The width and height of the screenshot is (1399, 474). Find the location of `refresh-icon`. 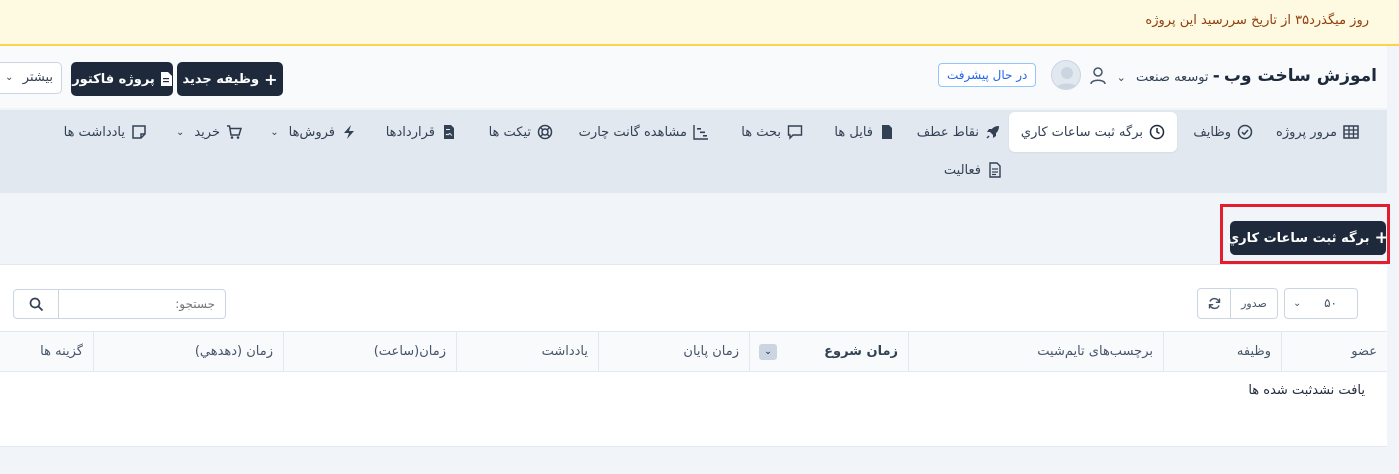

refresh-icon is located at coordinates (1214, 303).